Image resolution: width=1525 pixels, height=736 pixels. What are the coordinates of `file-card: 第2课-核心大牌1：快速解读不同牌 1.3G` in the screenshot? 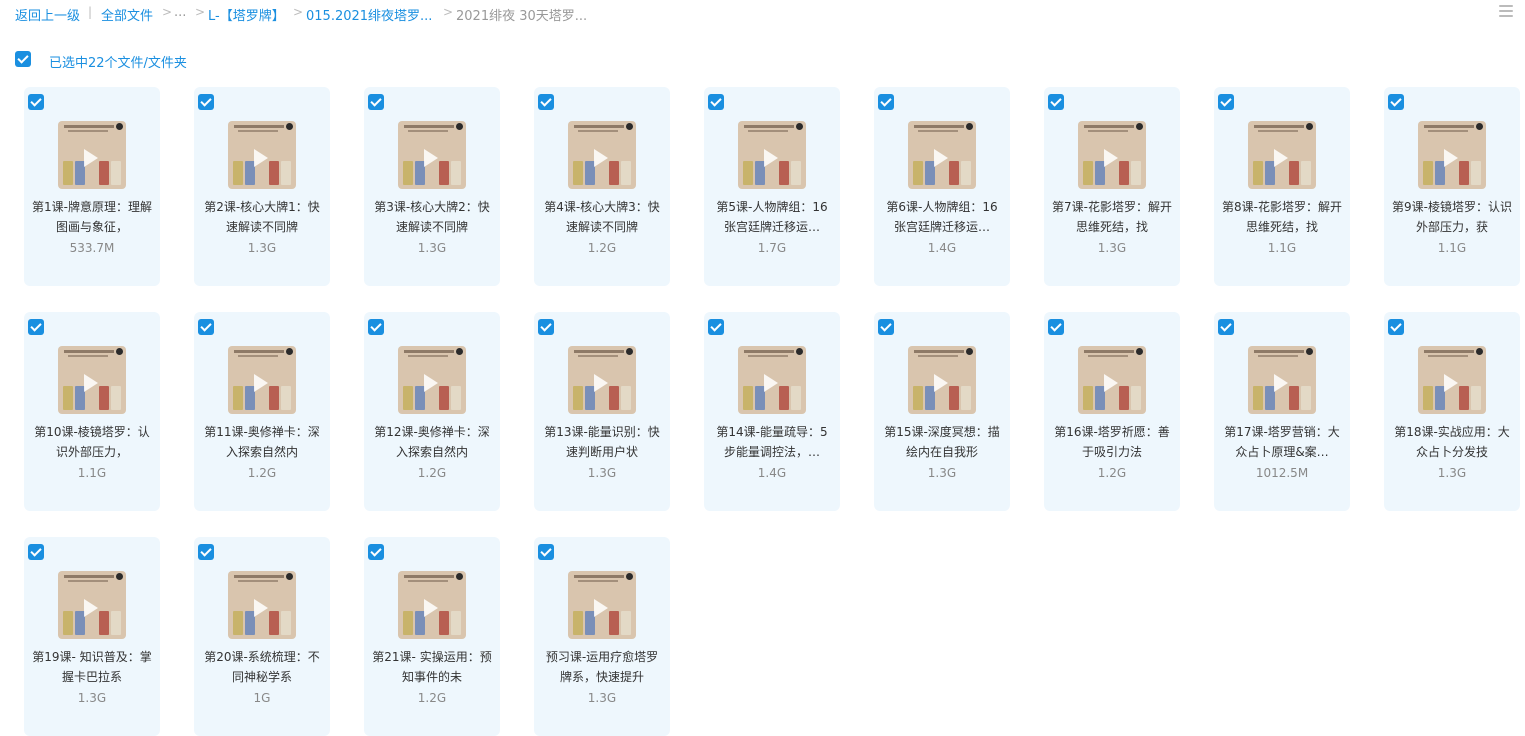 It's located at (262, 186).